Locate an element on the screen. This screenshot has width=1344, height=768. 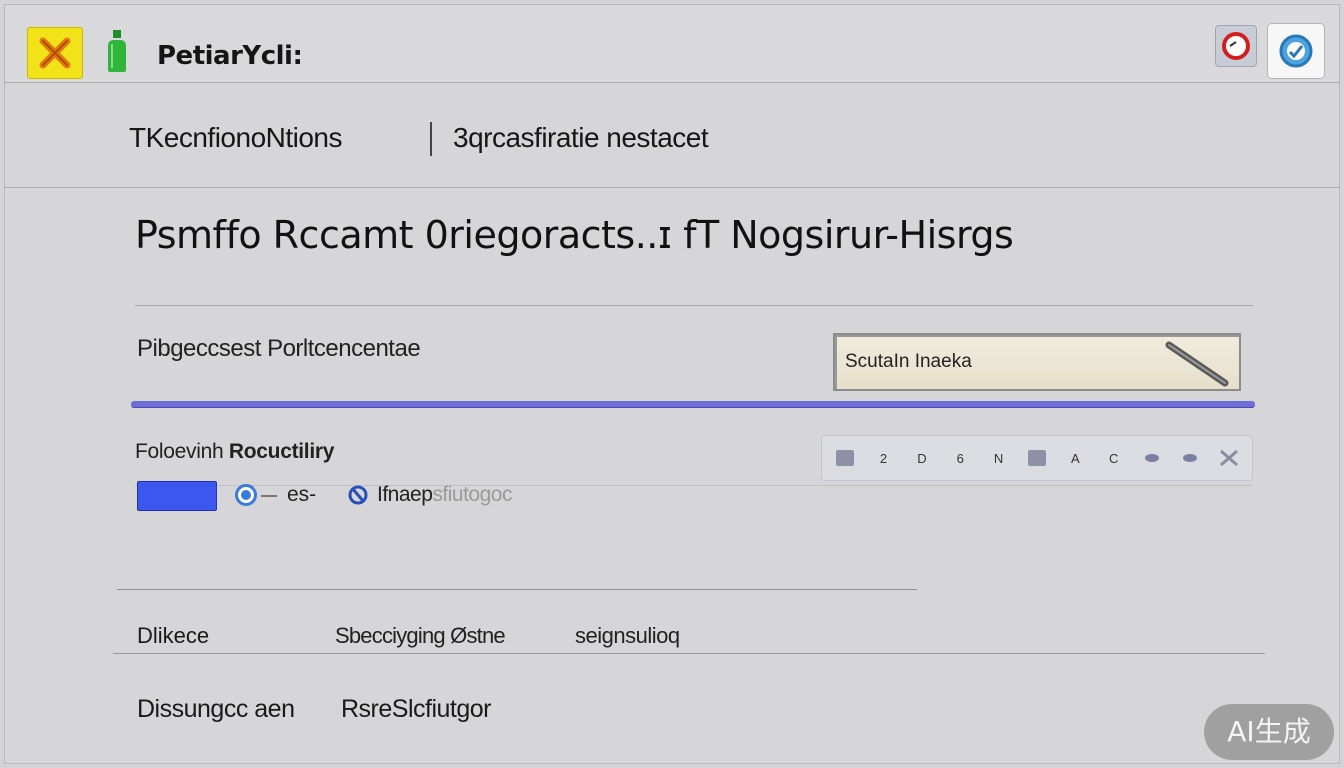
close-icon is located at coordinates (1228, 458).